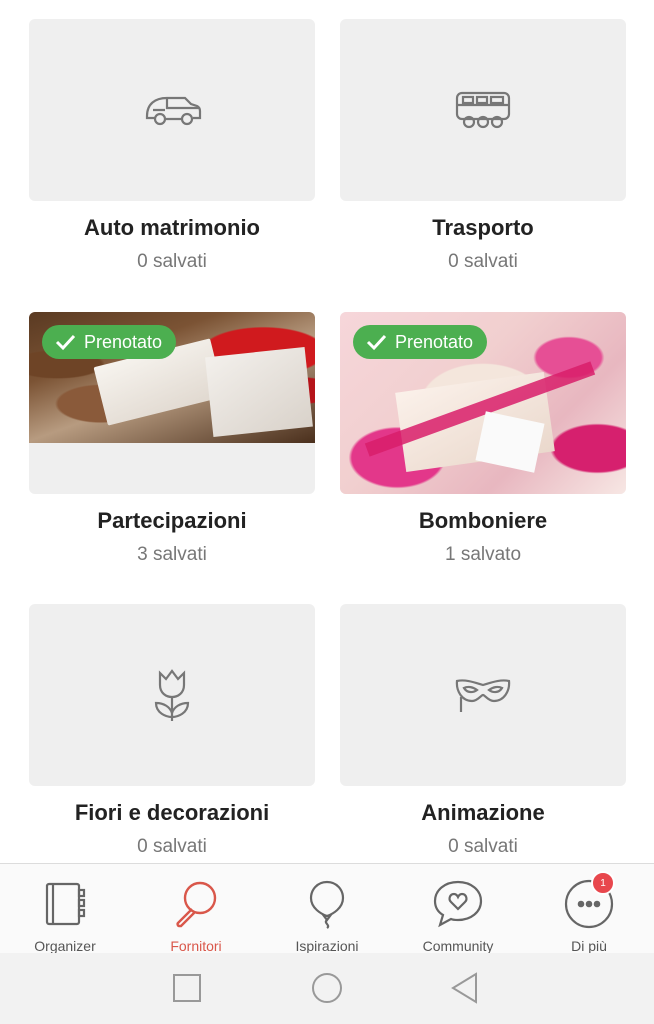 This screenshot has height=1024, width=654. I want to click on balloon-icon, so click(327, 904).